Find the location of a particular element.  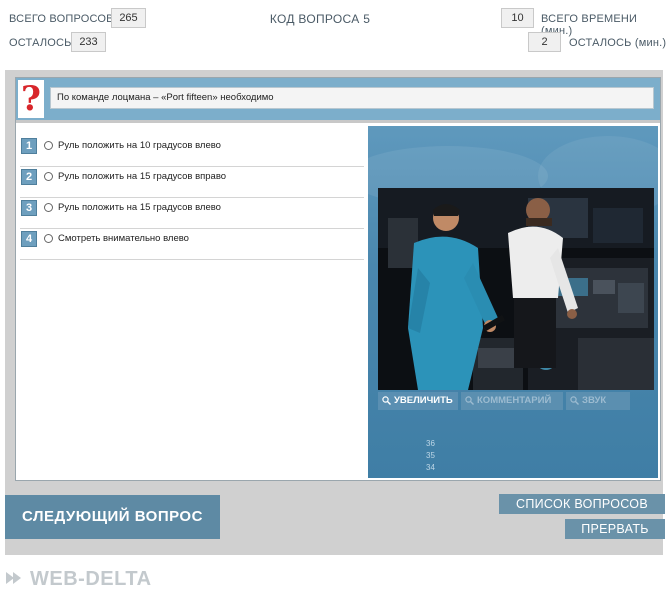

time-left-label: ОСТАЛОСЬ (мин.) is located at coordinates (618, 43).